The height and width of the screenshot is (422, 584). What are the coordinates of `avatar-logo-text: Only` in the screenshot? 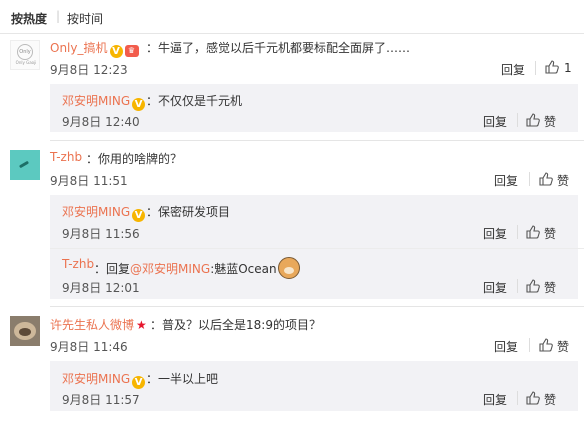 It's located at (25, 52).